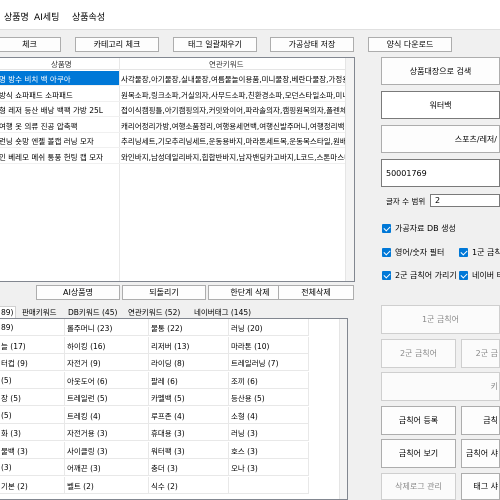 The image size is (500, 500). What do you see at coordinates (8, 312) in the screenshot?
I see `tab-keyword-count: 89)` at bounding box center [8, 312].